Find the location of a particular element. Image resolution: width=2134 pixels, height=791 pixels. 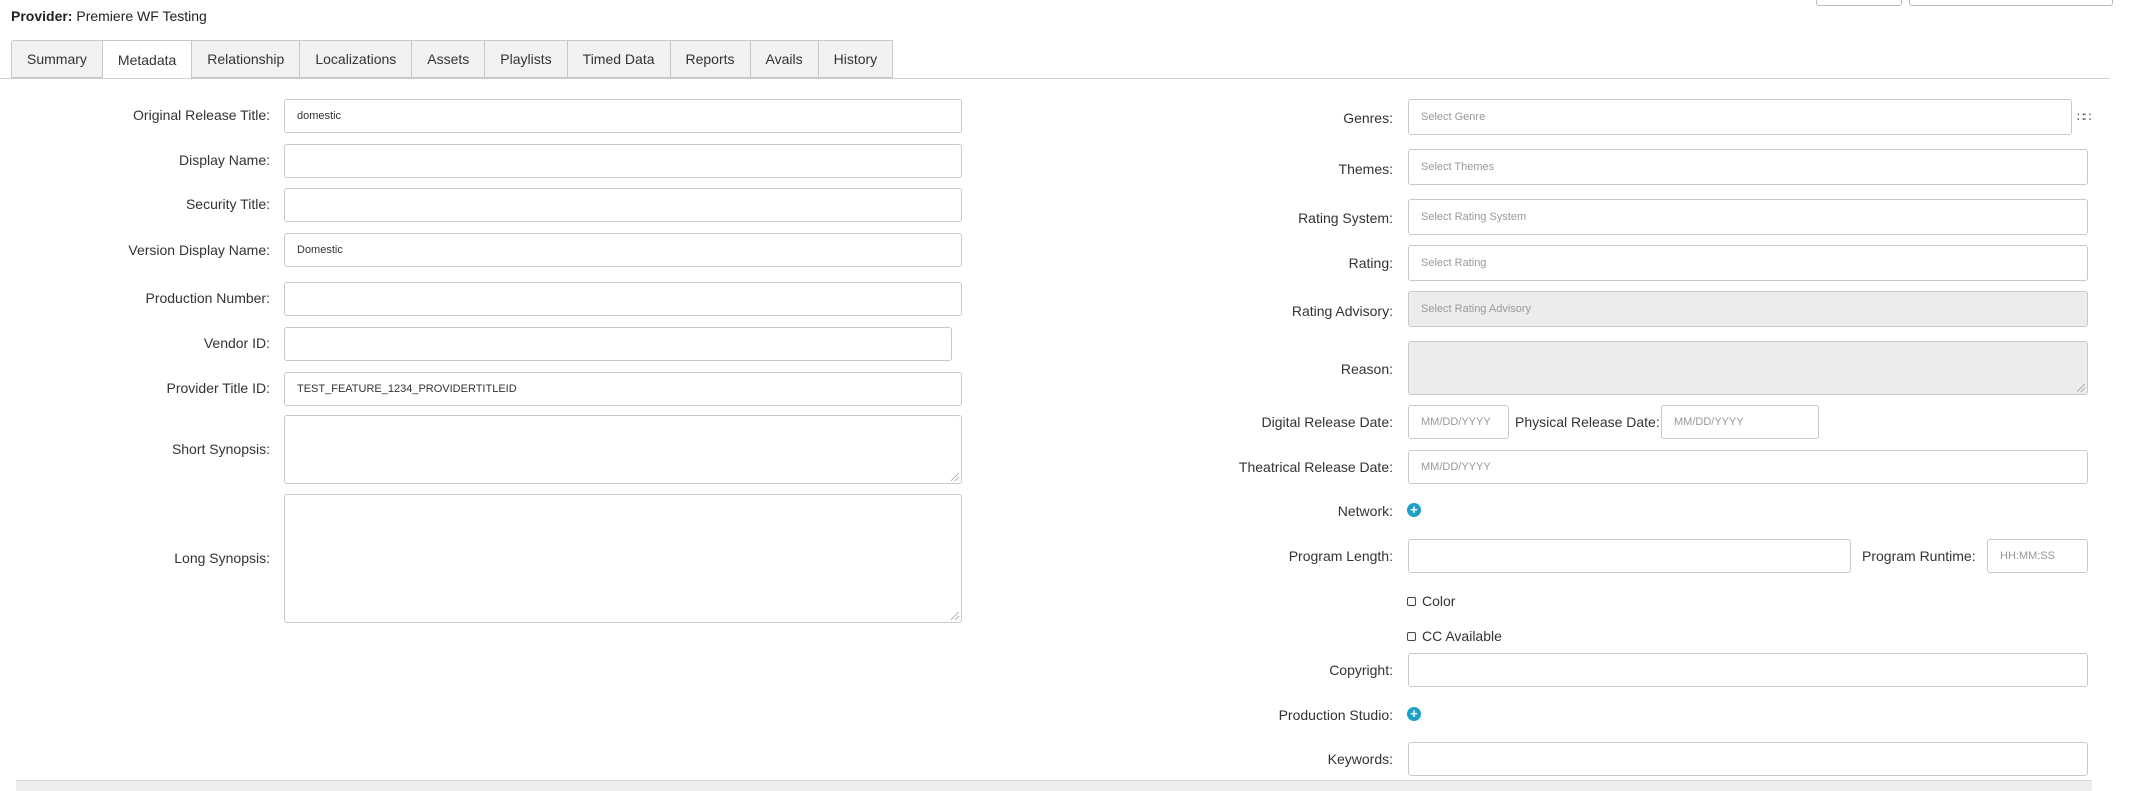

program-runtime-input: HH:MM:SS is located at coordinates (2037, 556).